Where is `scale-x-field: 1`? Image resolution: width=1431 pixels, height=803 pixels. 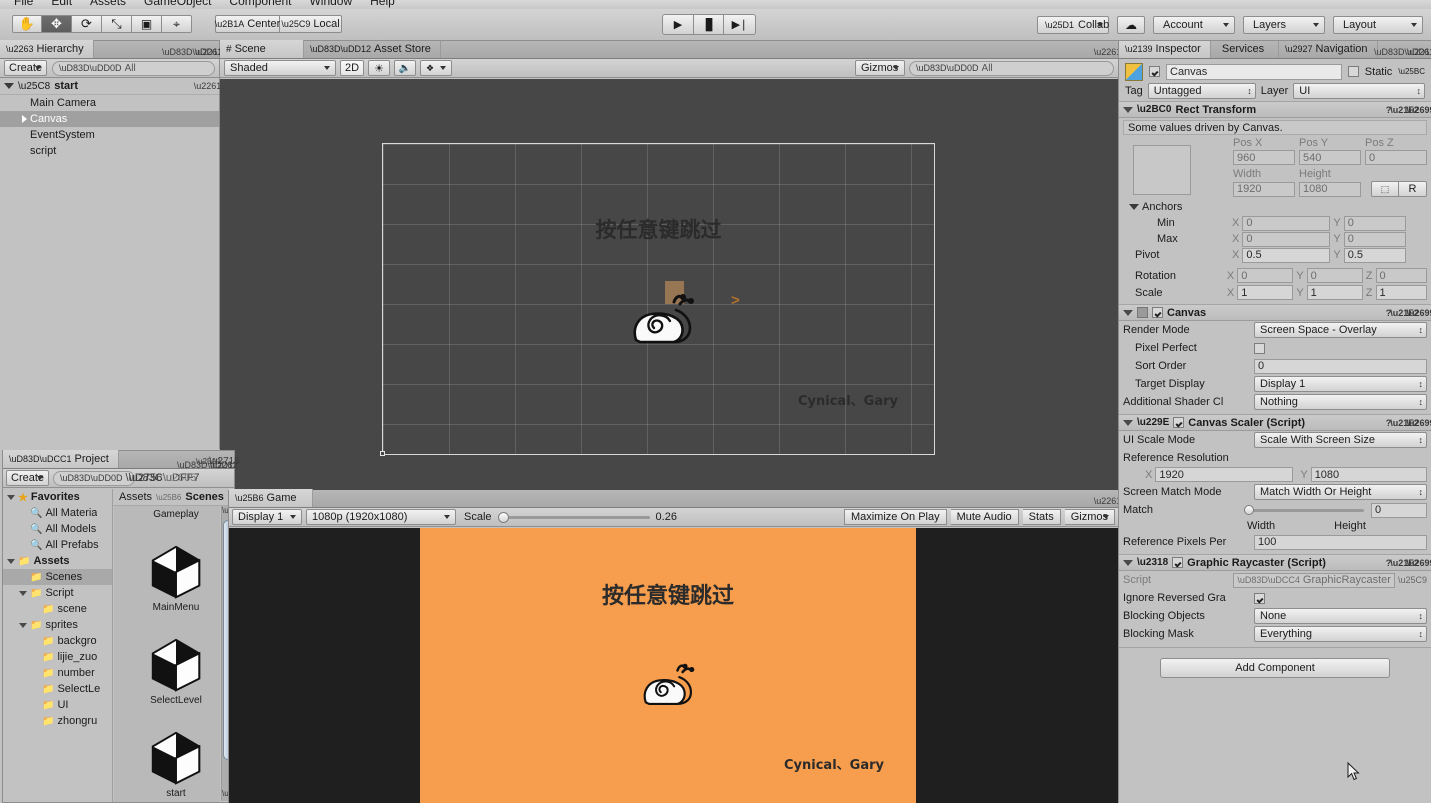
scale-x-field: 1 is located at coordinates (1265, 292).